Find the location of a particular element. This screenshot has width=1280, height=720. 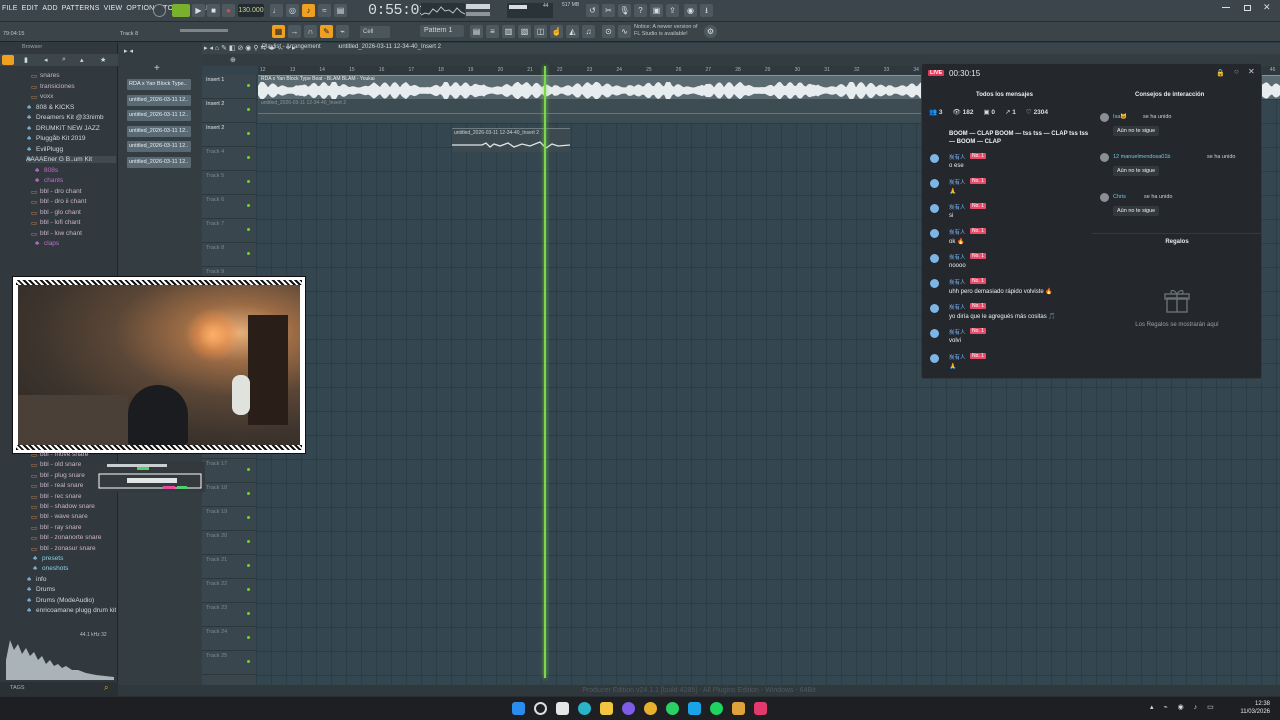

joined-username: Chris is located at coordinates (1119, 197).